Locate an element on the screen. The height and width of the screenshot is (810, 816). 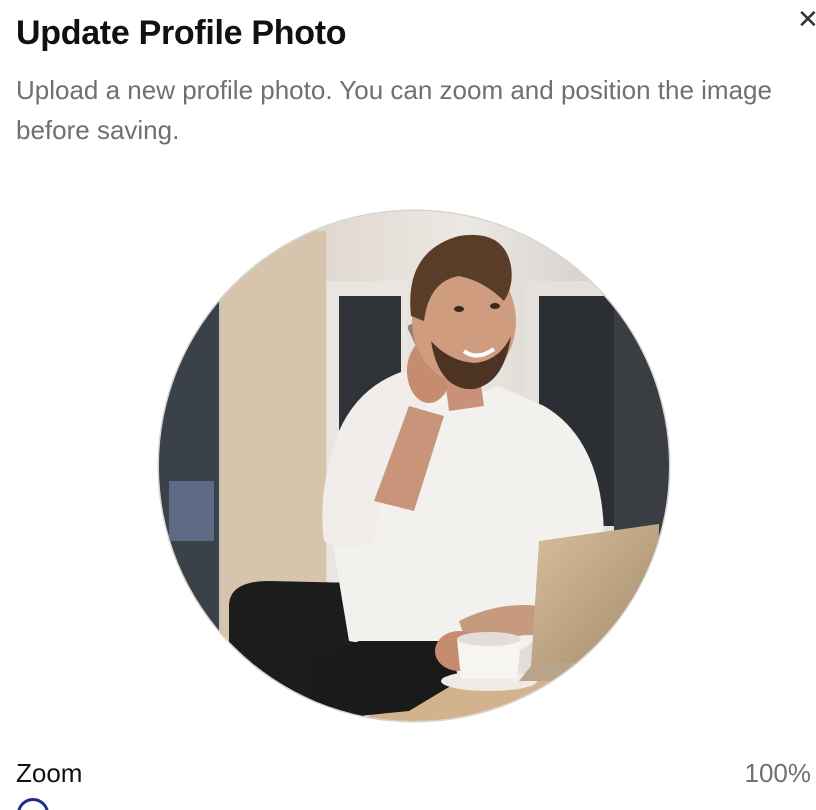
dialog-title: Update Profile Photo is located at coordinates (181, 33).